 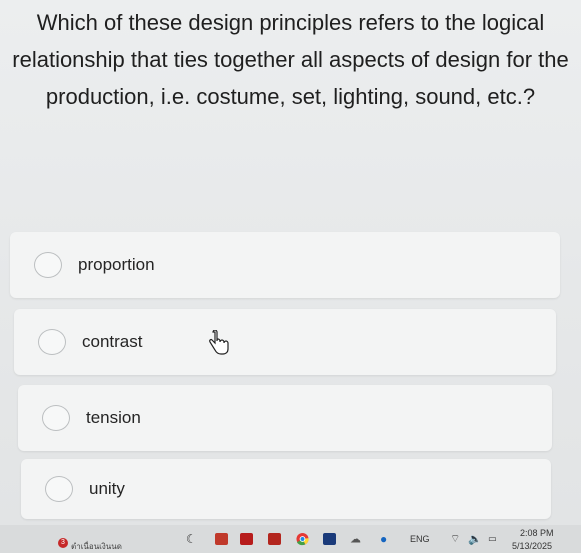 What do you see at coordinates (355, 539) in the screenshot?
I see `cloud-icon: ☁` at bounding box center [355, 539].